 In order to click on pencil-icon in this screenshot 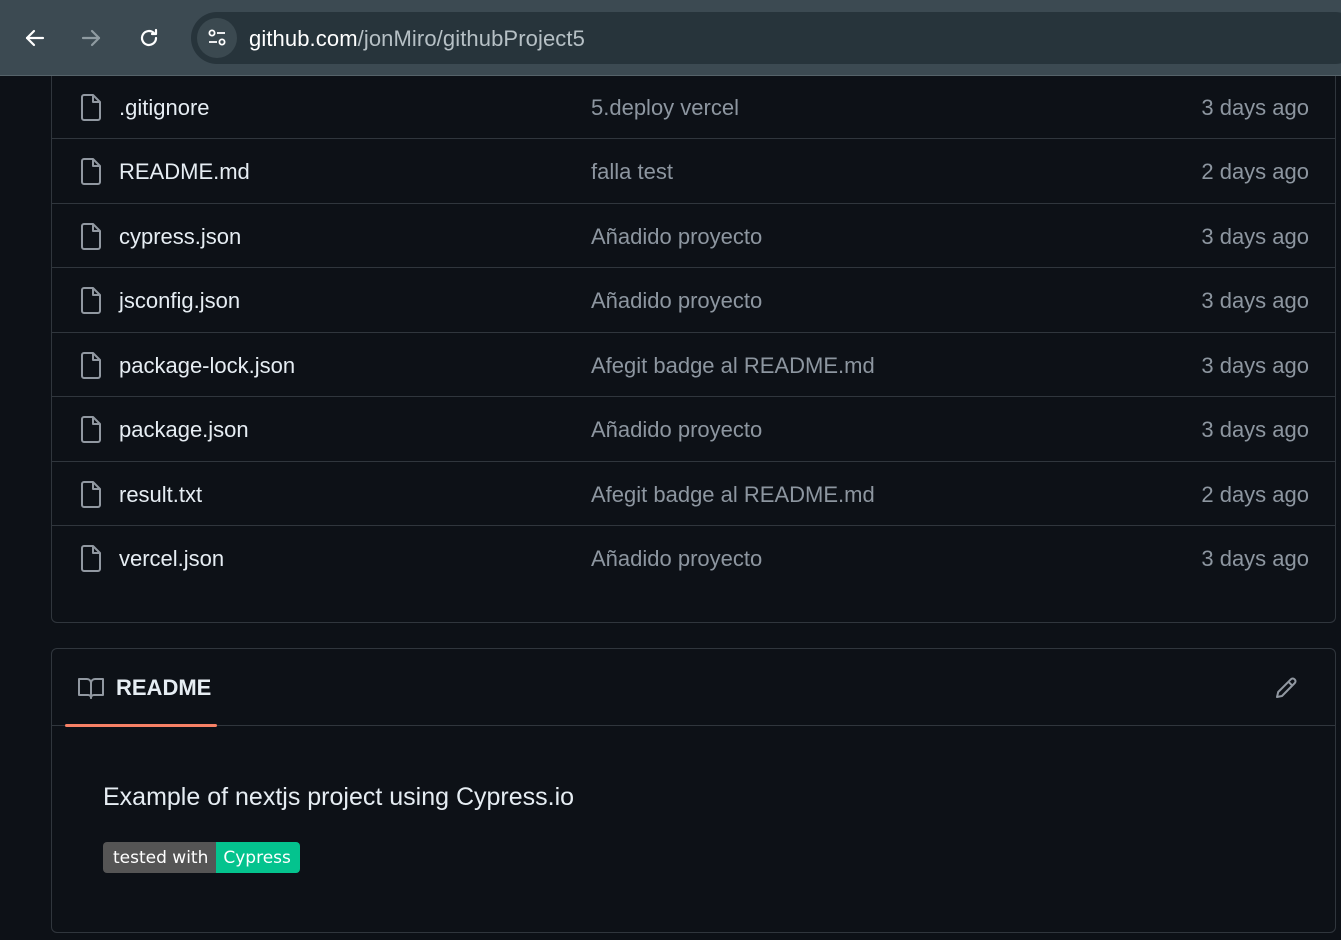, I will do `click(1286, 687)`.